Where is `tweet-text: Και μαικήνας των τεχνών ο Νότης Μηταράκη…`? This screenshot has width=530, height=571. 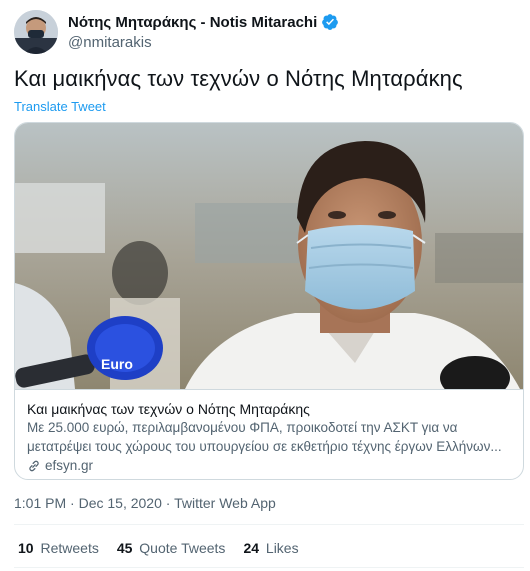
tweet-text: Και μαικήνας των τεχνών ο Νότης Μηταράκη… is located at coordinates (238, 78).